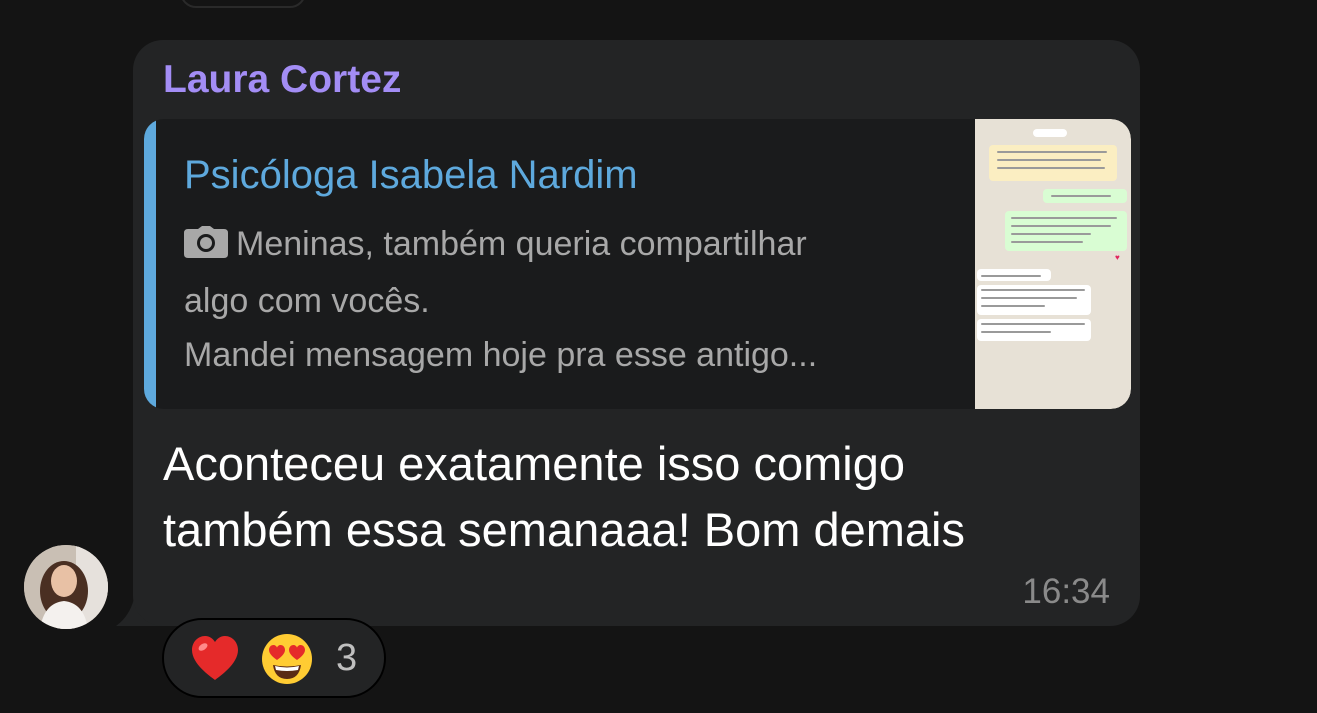 The height and width of the screenshot is (713, 1317). I want to click on avatar, so click(66, 587).